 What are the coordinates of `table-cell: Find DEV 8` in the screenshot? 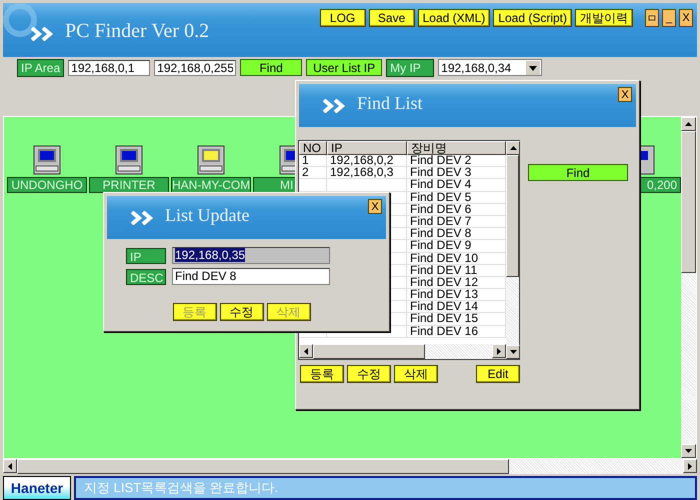 It's located at (441, 233).